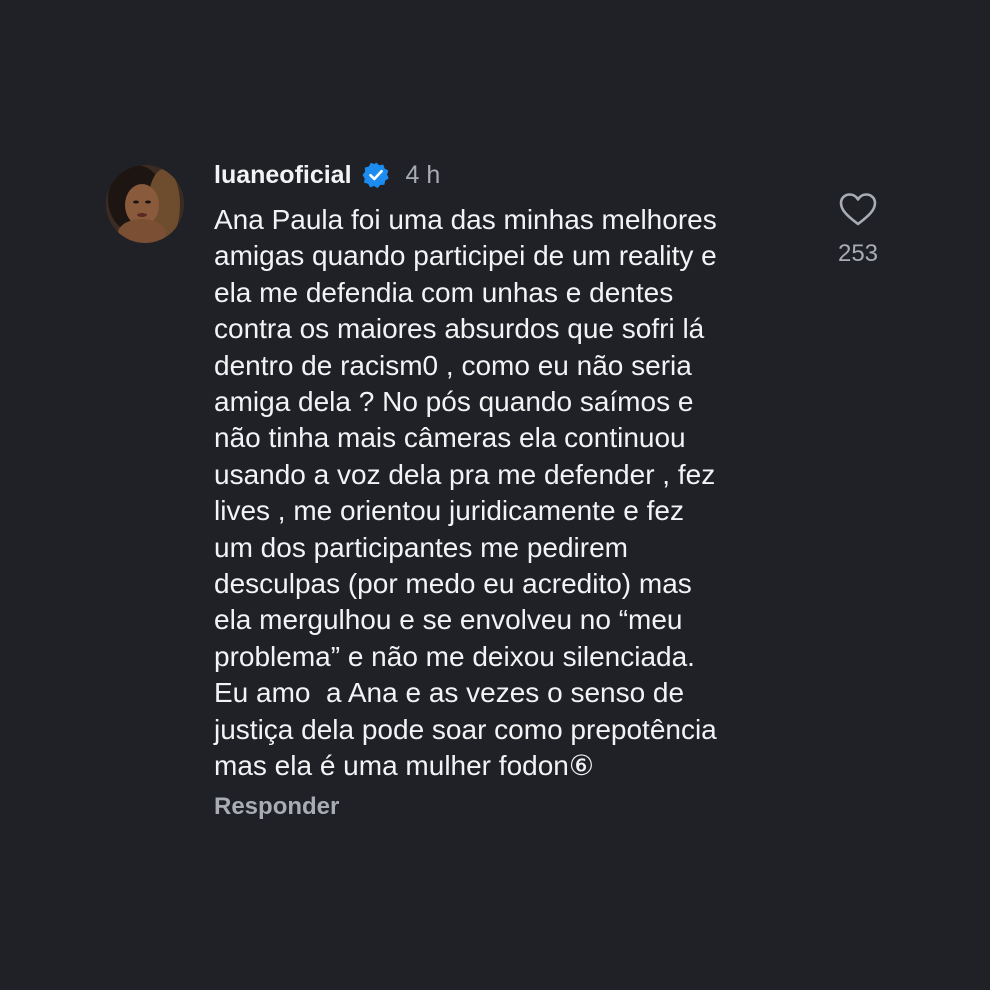 The height and width of the screenshot is (990, 990). What do you see at coordinates (404, 766) in the screenshot?
I see `comment-text-line: mas ela é uma mulher fodon⑥` at bounding box center [404, 766].